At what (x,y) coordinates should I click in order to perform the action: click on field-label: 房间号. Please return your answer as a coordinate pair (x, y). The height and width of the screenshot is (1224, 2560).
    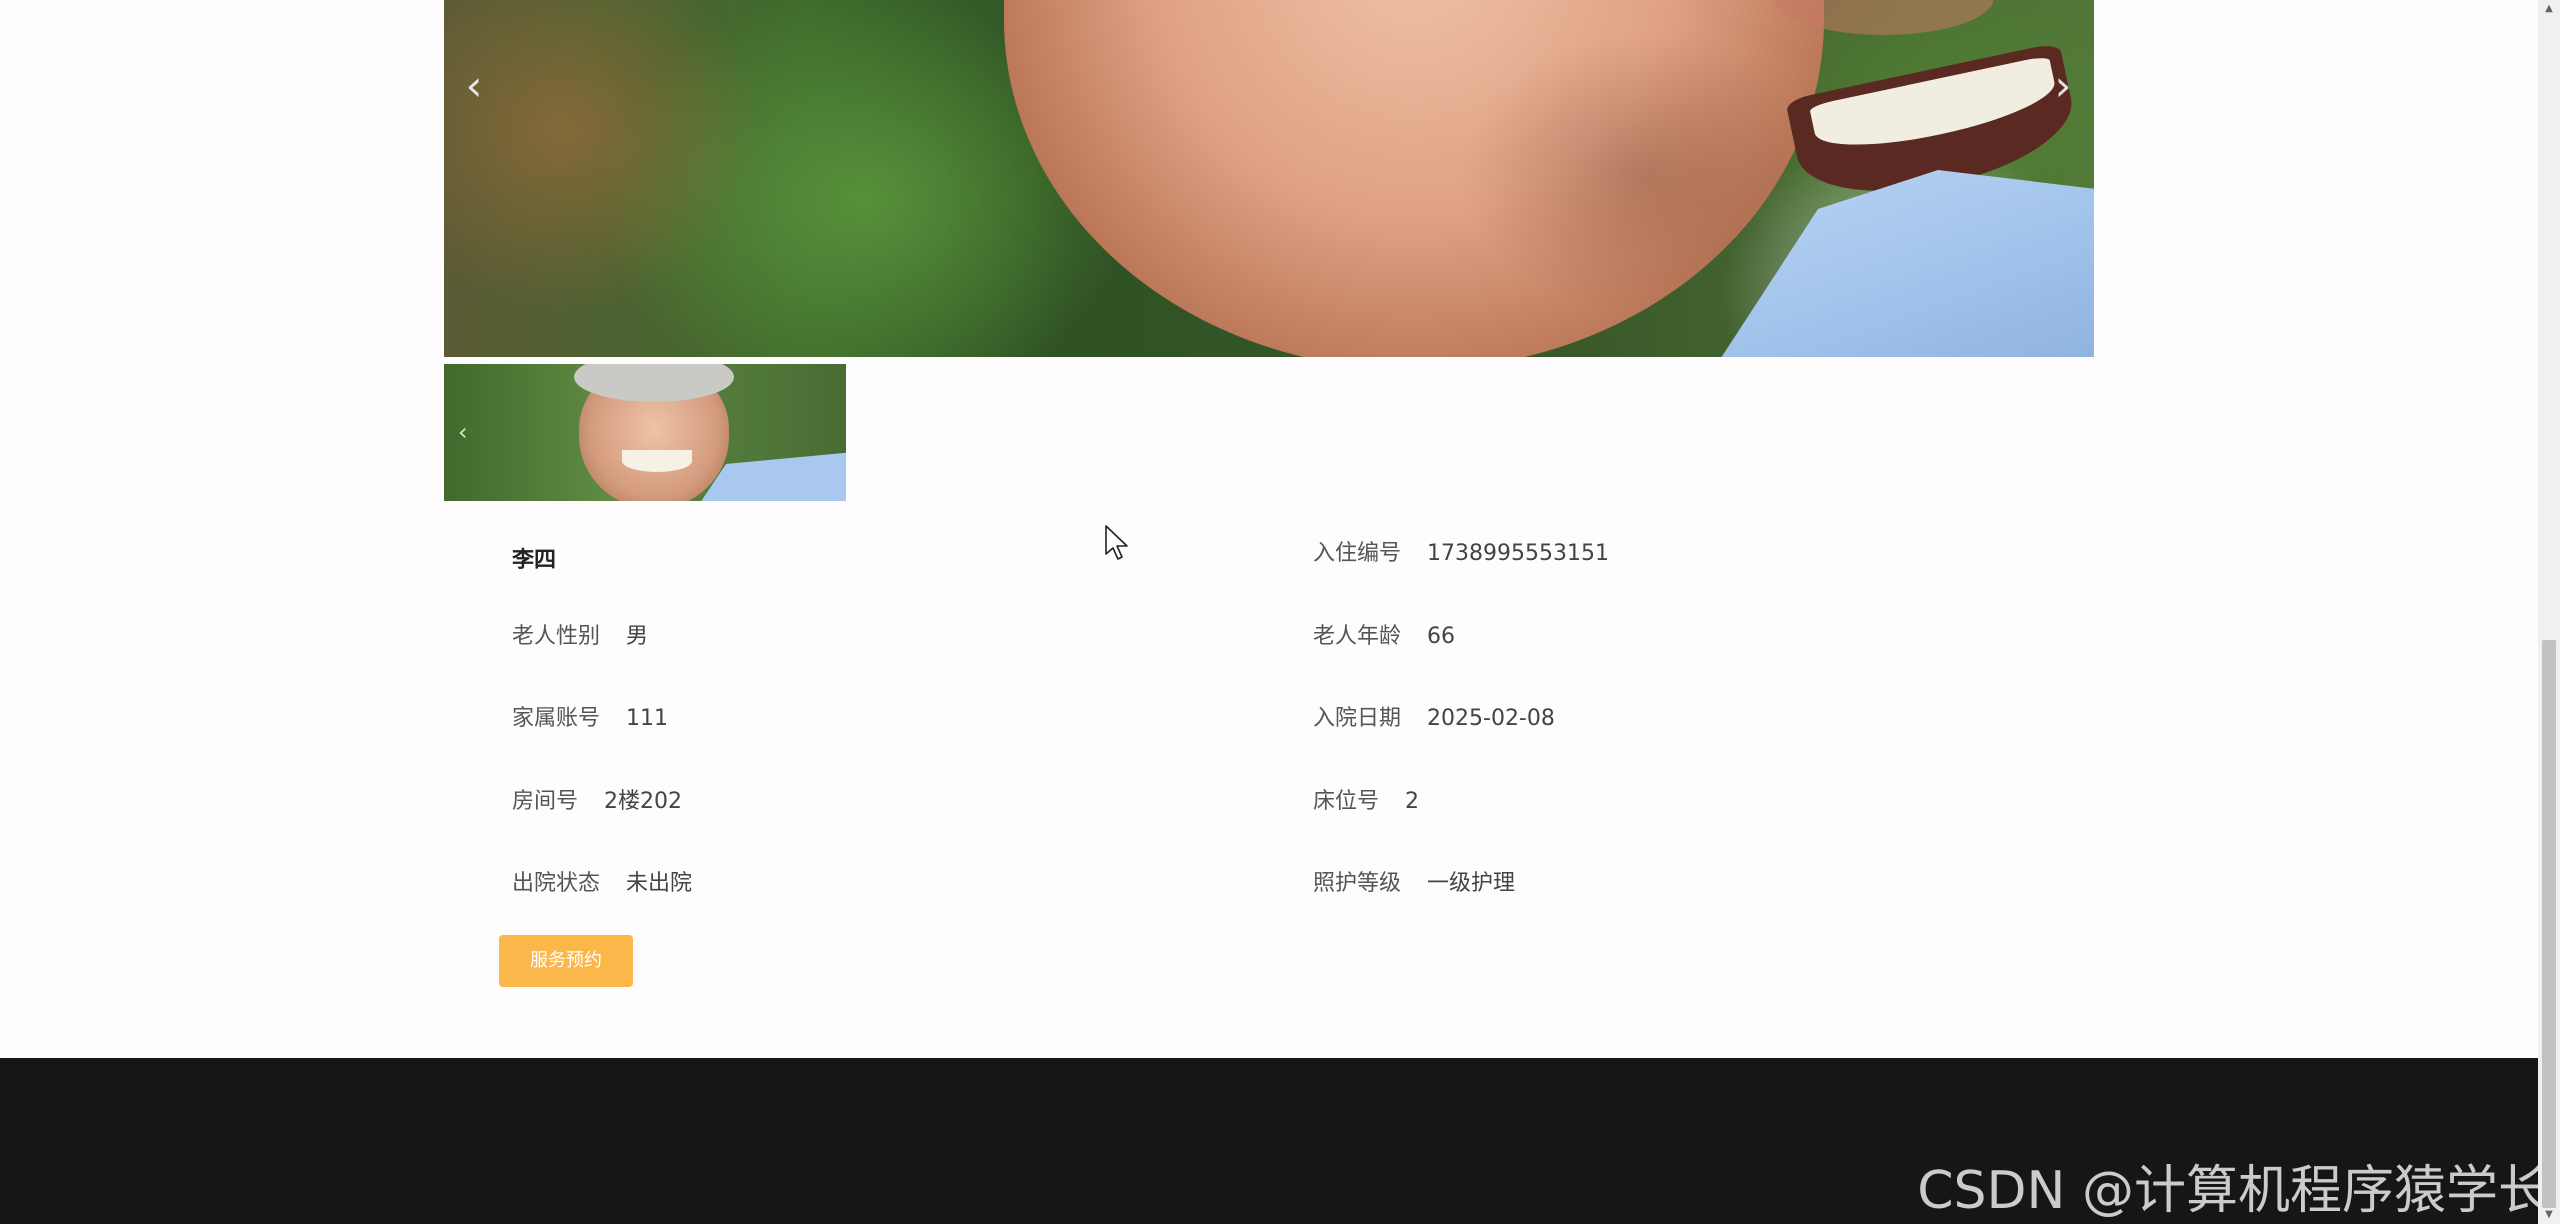
    Looking at the image, I should click on (545, 801).